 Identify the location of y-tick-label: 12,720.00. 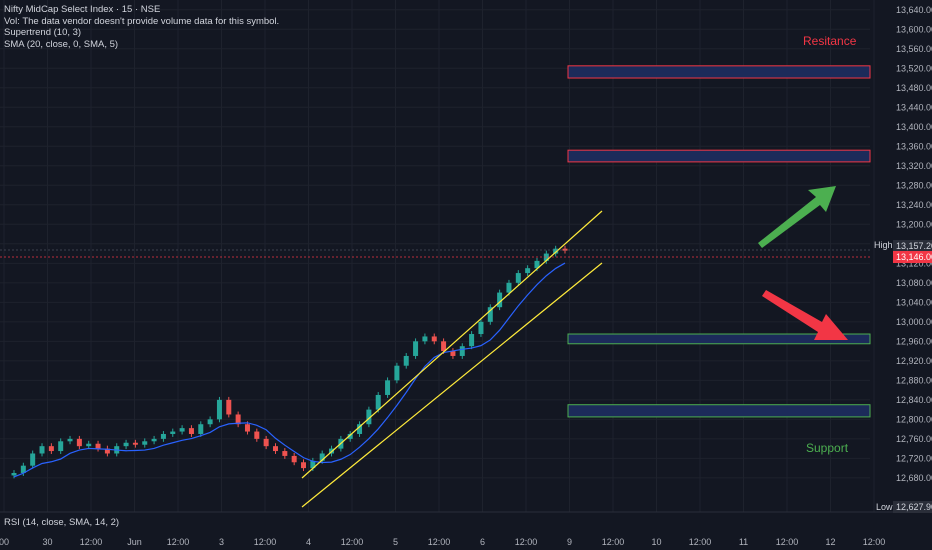
(914, 458).